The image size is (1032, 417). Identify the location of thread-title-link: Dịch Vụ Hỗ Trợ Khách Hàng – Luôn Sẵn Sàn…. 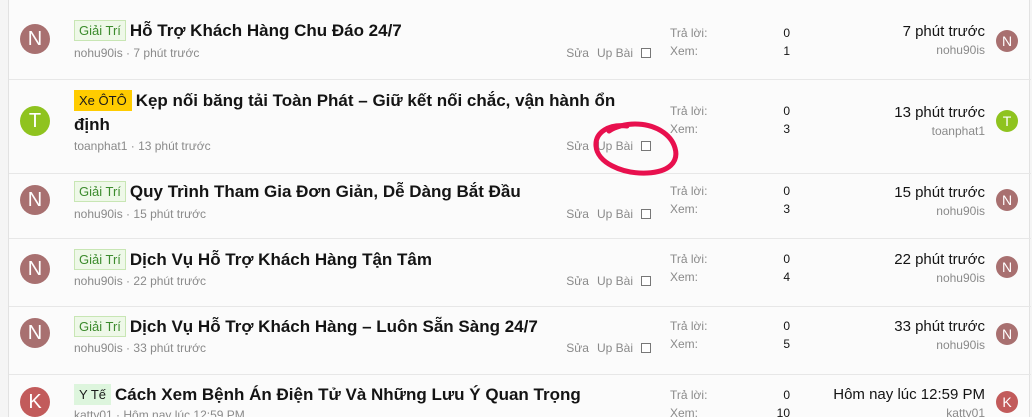
(334, 326).